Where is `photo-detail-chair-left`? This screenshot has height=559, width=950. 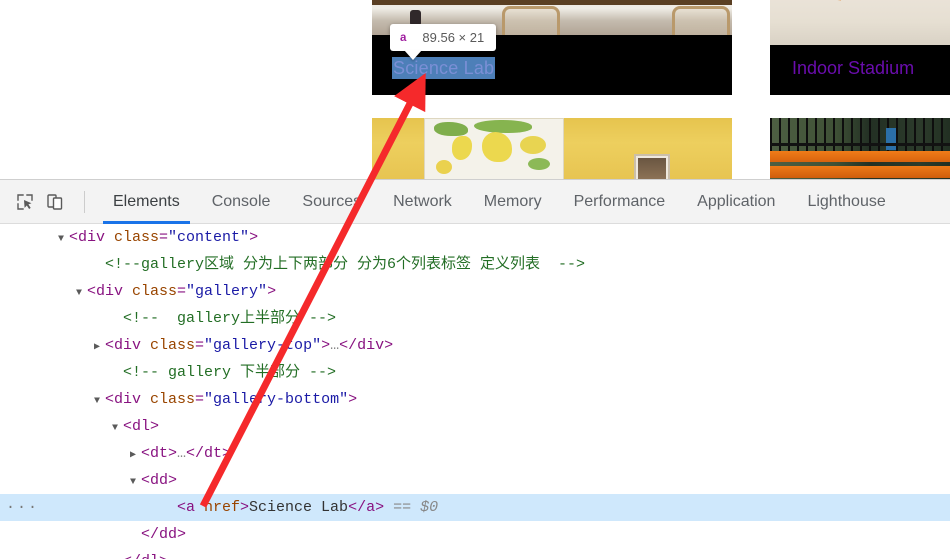 photo-detail-chair-left is located at coordinates (531, 20).